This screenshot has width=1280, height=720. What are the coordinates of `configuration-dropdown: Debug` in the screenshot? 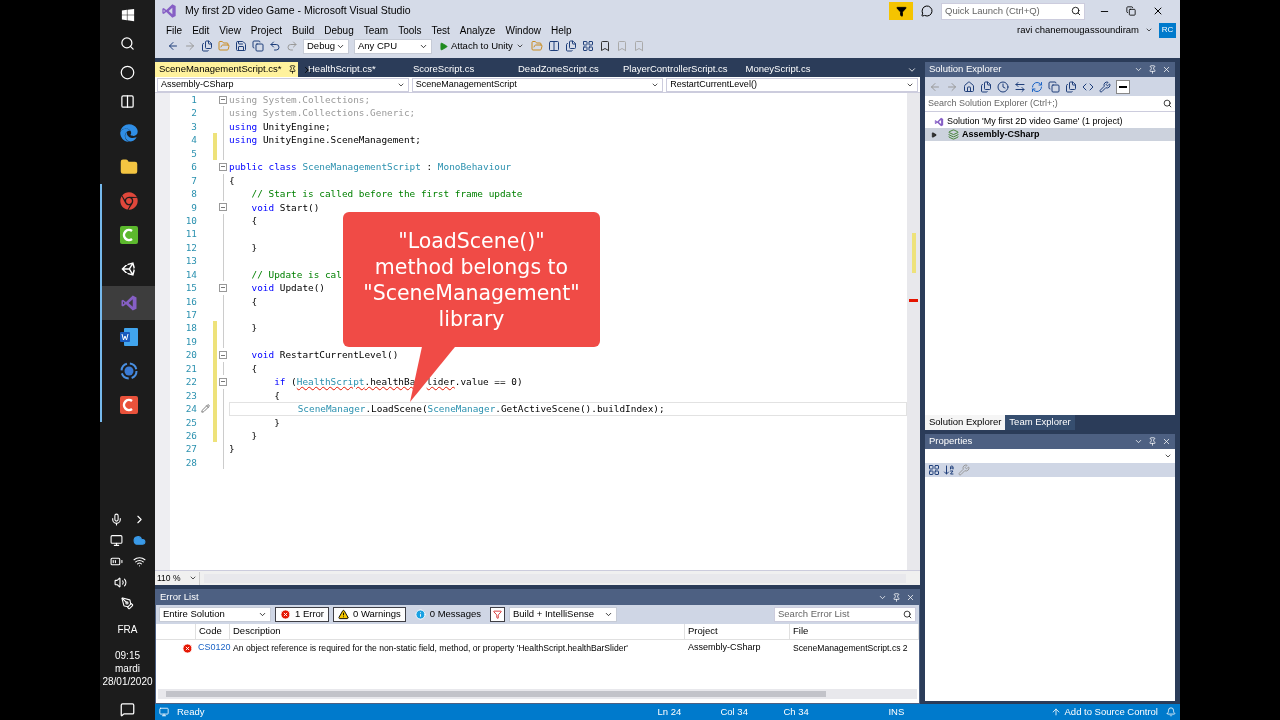 It's located at (326, 46).